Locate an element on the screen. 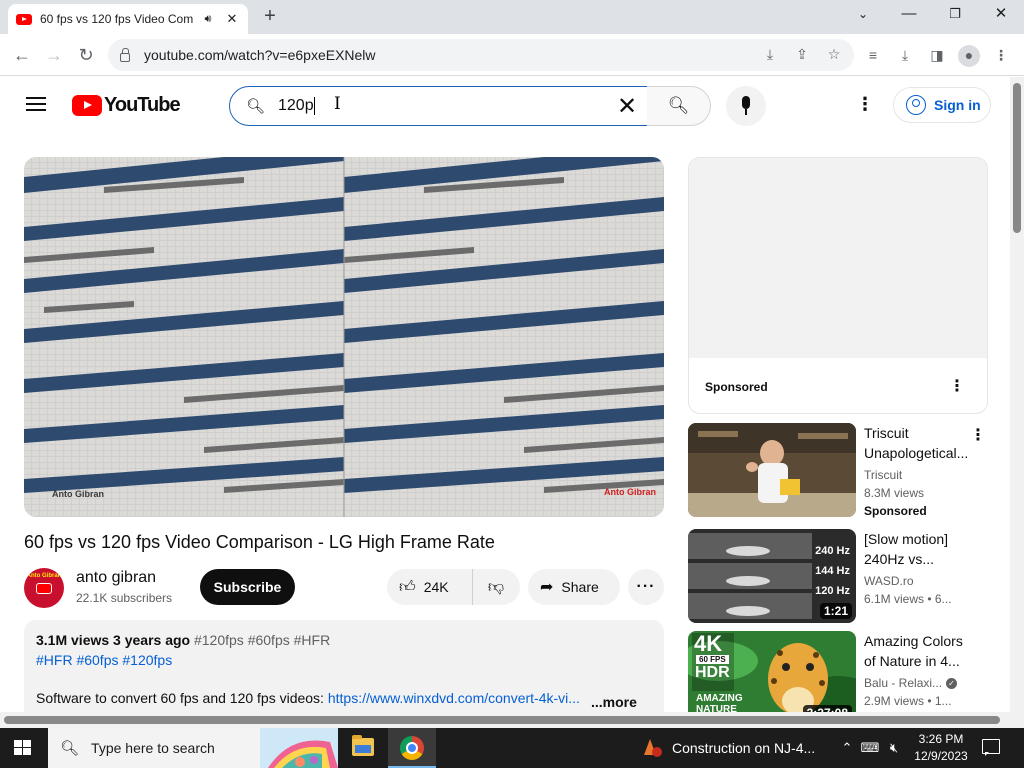 The height and width of the screenshot is (768, 1024). watermark-right: Anto Gibran is located at coordinates (630, 492).